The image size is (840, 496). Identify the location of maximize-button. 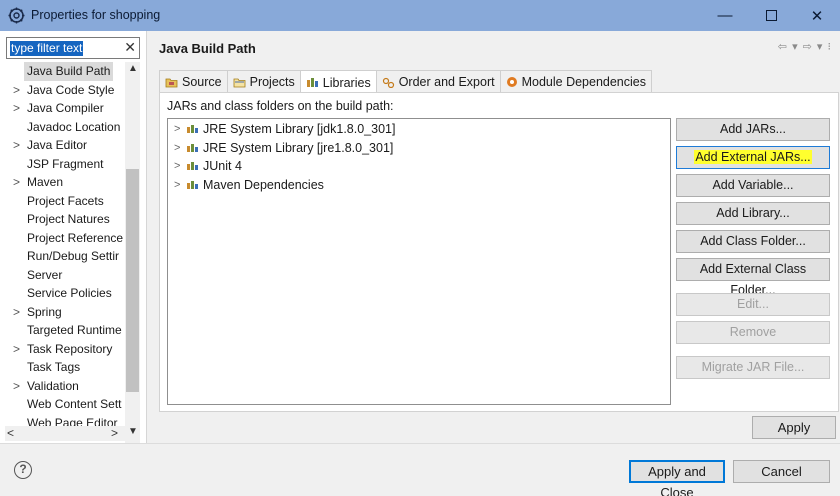
(771, 15).